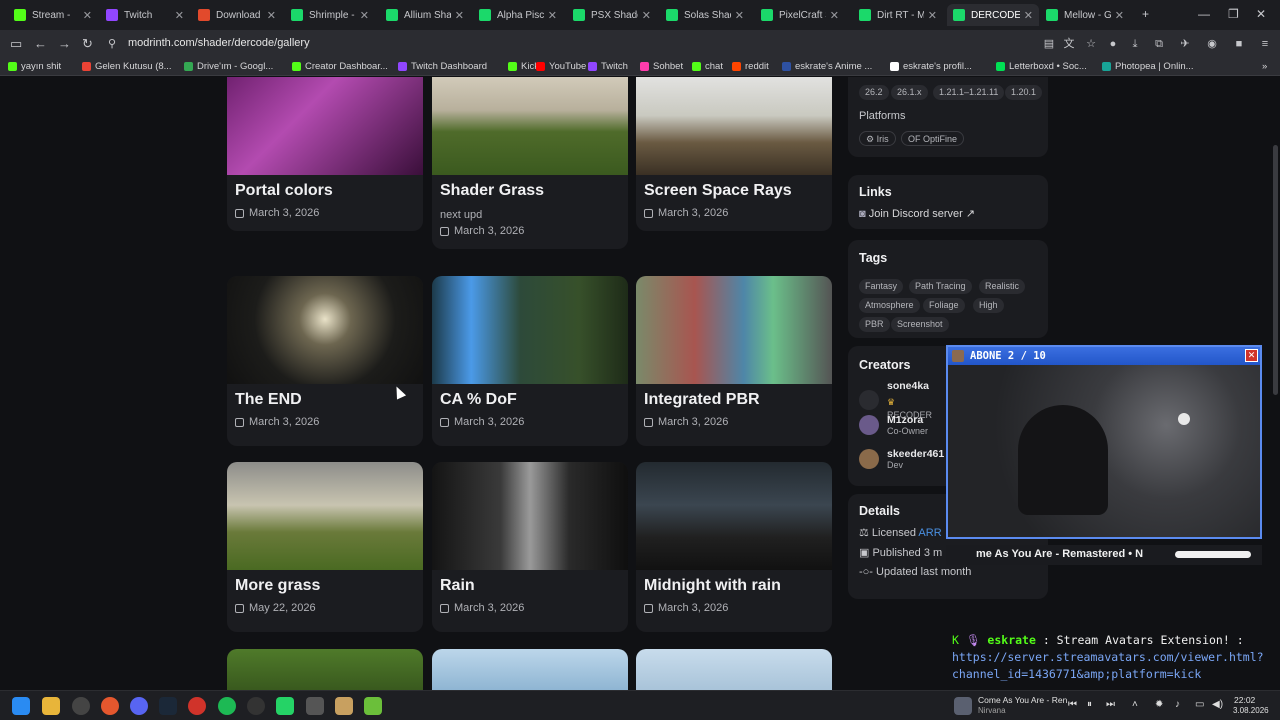 The width and height of the screenshot is (1280, 720). I want to click on tag-chip: Realistic, so click(1002, 286).